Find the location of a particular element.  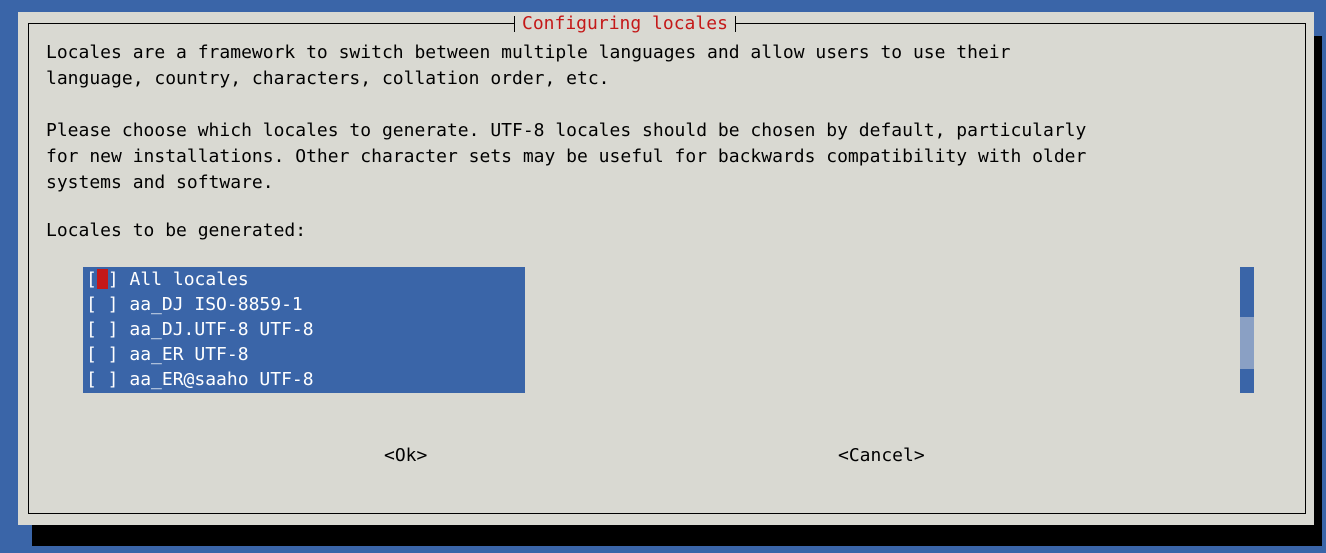

cancel-button: <Cancel> is located at coordinates (881, 456).